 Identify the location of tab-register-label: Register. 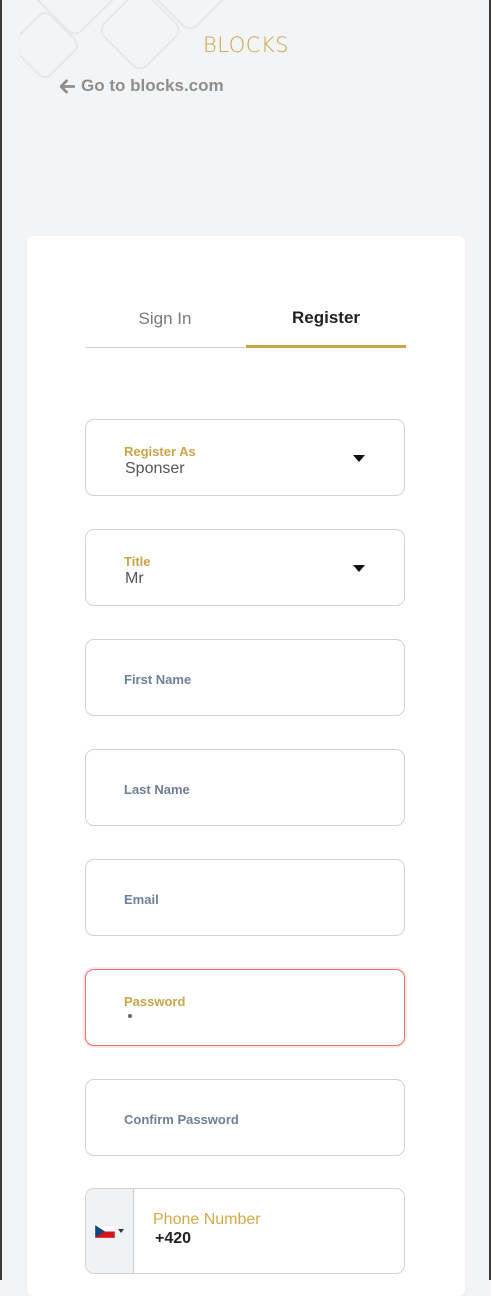
(326, 317).